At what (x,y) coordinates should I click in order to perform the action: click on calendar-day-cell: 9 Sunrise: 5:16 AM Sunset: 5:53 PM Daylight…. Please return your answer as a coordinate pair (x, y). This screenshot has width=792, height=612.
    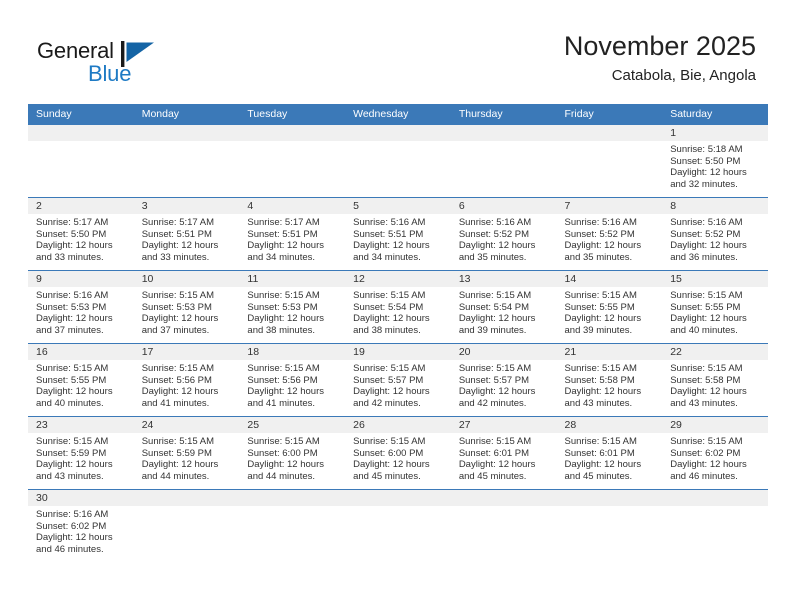
    Looking at the image, I should click on (81, 307).